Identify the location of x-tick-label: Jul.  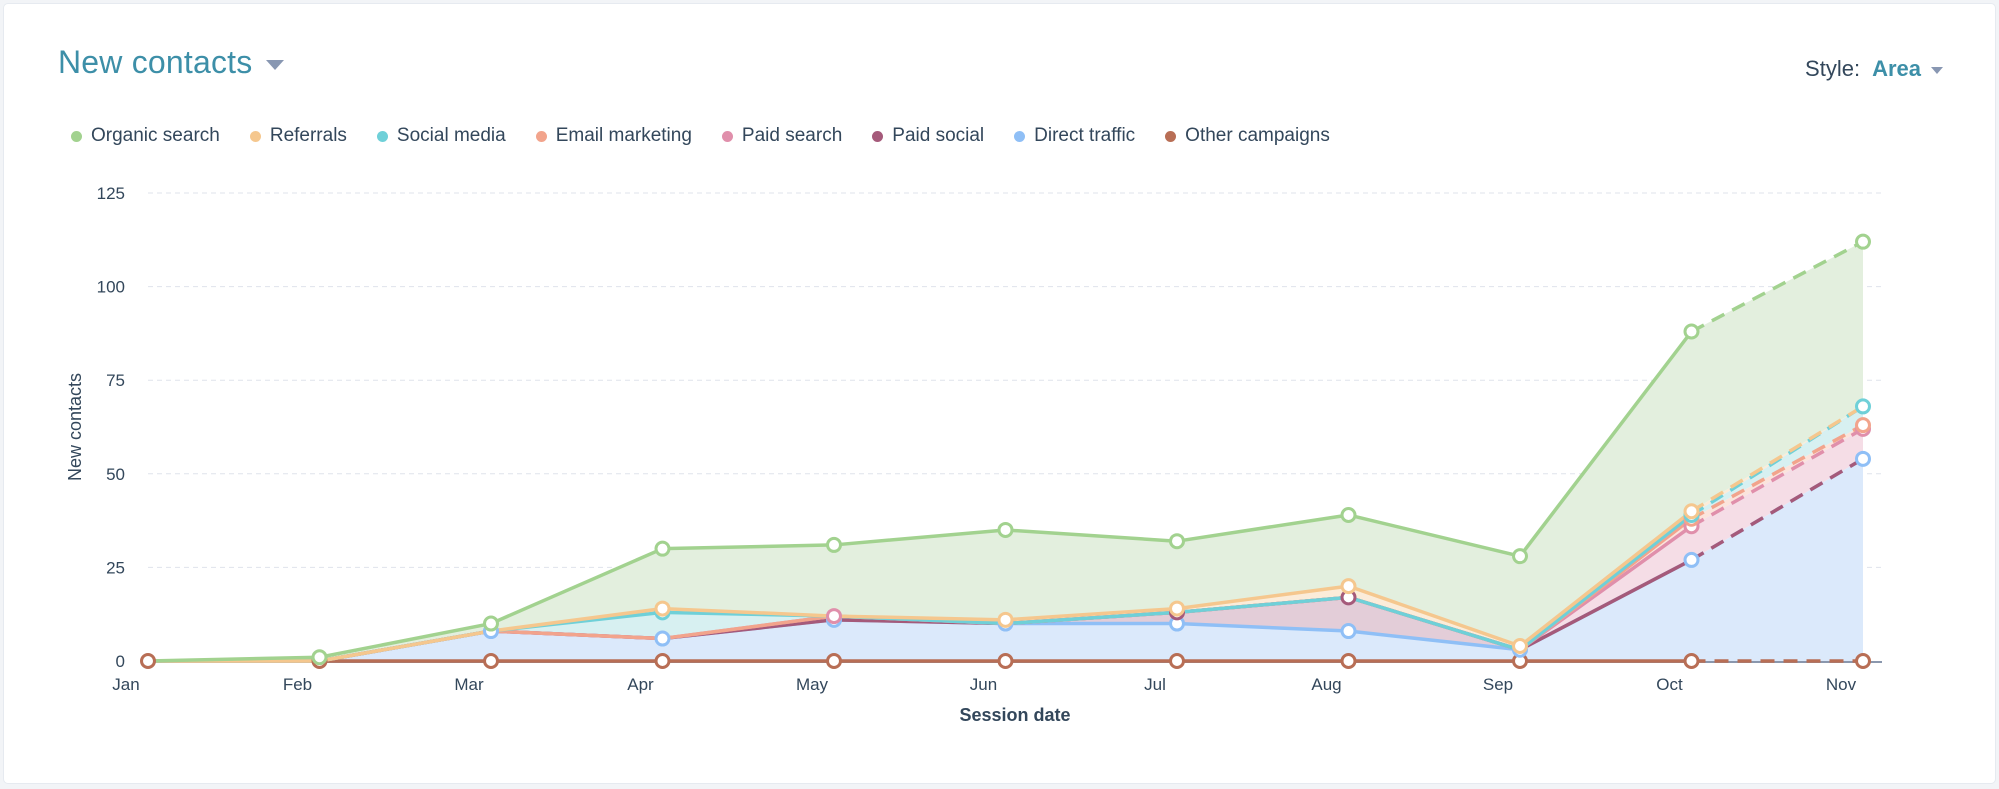
(1155, 684).